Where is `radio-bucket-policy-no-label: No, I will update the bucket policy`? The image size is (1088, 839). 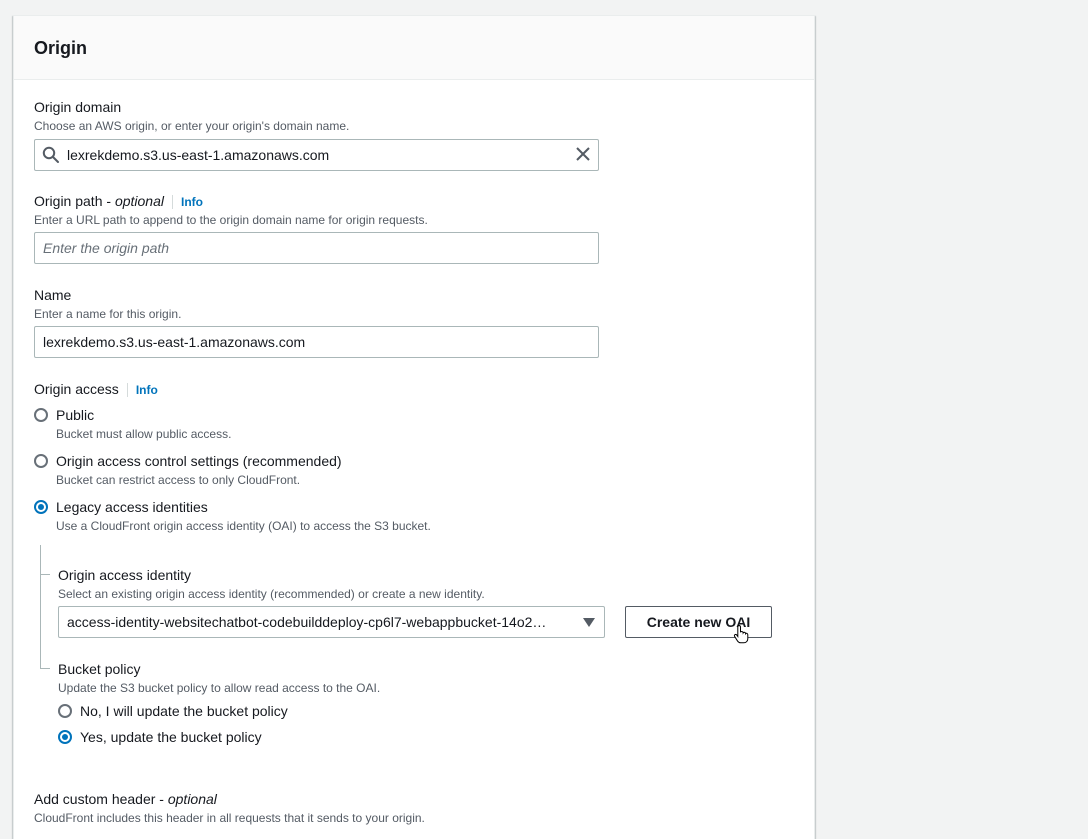
radio-bucket-policy-no-label: No, I will update the bucket policy is located at coordinates (184, 711).